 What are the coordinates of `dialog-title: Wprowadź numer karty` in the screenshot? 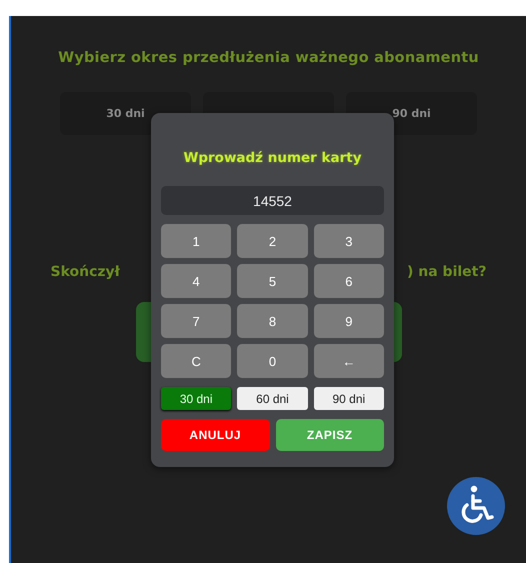 It's located at (272, 158).